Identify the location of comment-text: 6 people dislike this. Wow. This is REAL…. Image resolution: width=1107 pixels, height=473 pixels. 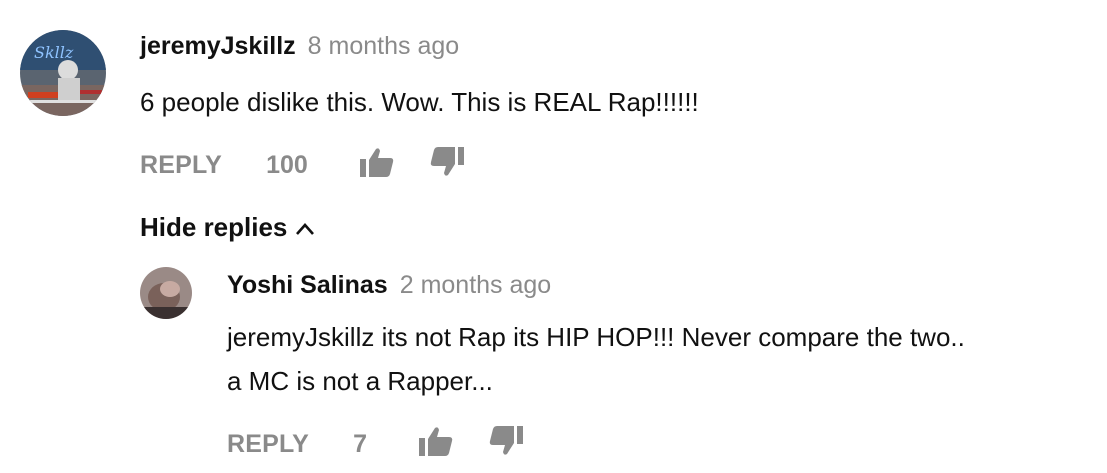
(419, 102).